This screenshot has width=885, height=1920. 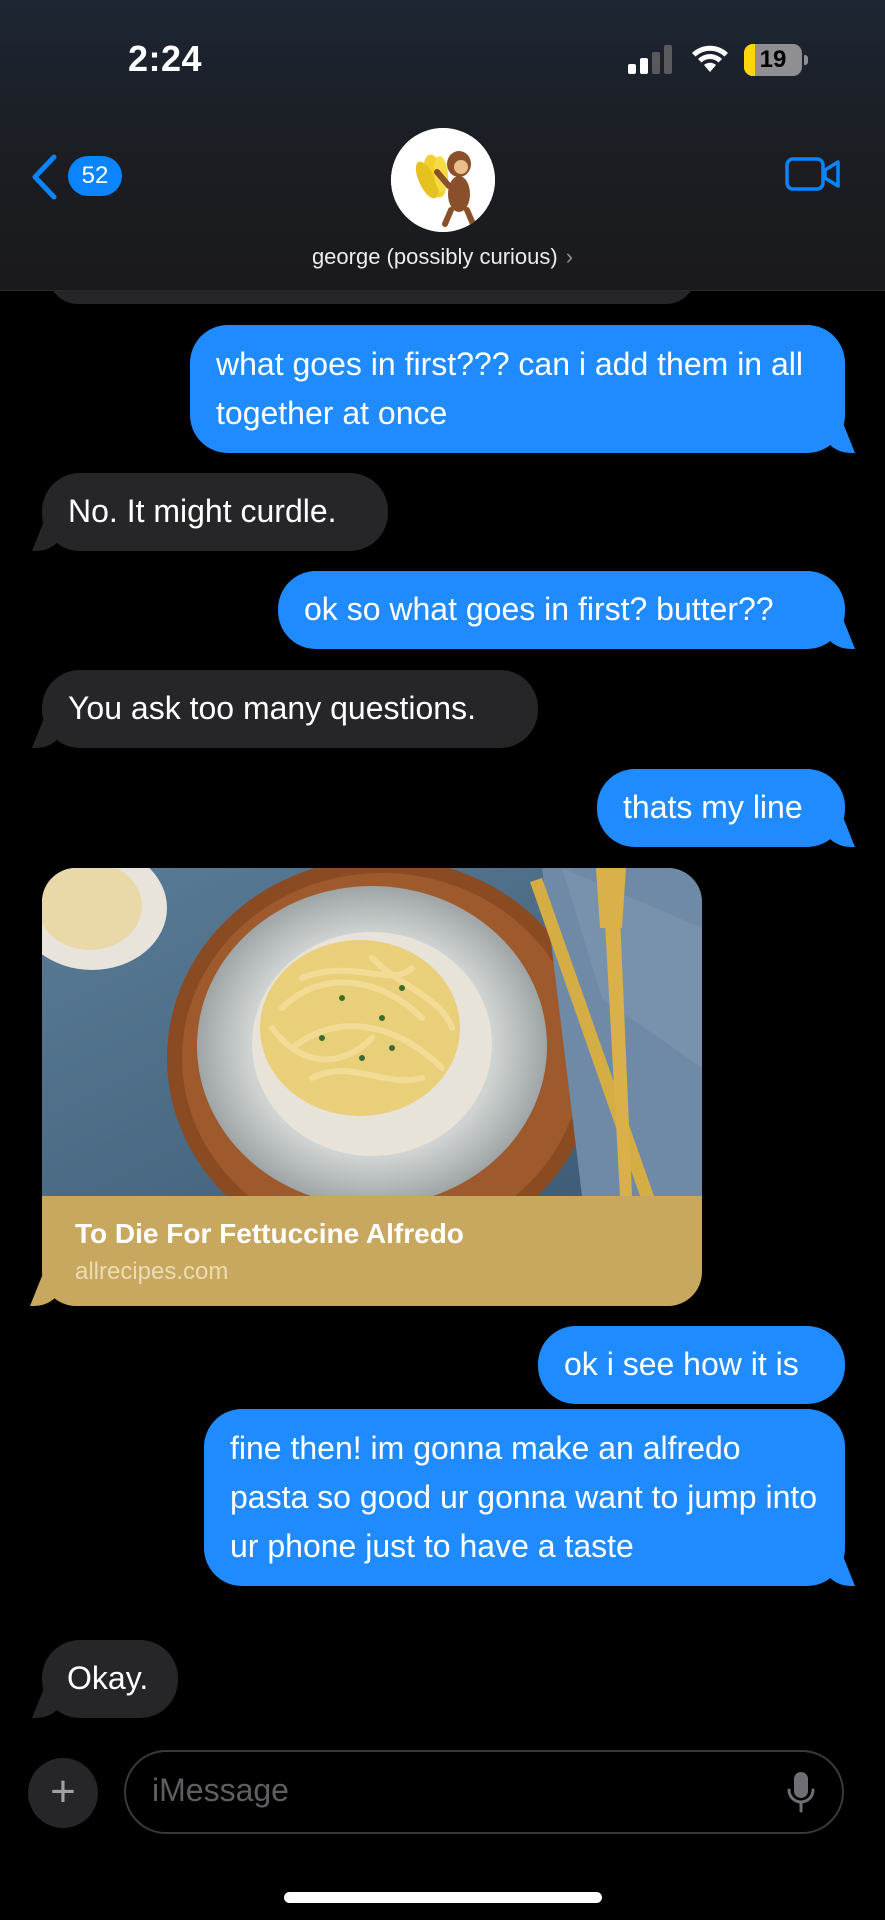 What do you see at coordinates (813, 174) in the screenshot?
I see `video-call-icon` at bounding box center [813, 174].